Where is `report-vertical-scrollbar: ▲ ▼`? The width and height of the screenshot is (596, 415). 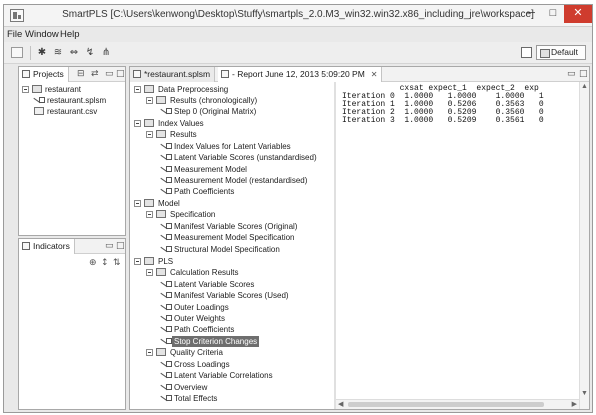
report-vertical-scrollbar: ▲ ▼ is located at coordinates (584, 245).